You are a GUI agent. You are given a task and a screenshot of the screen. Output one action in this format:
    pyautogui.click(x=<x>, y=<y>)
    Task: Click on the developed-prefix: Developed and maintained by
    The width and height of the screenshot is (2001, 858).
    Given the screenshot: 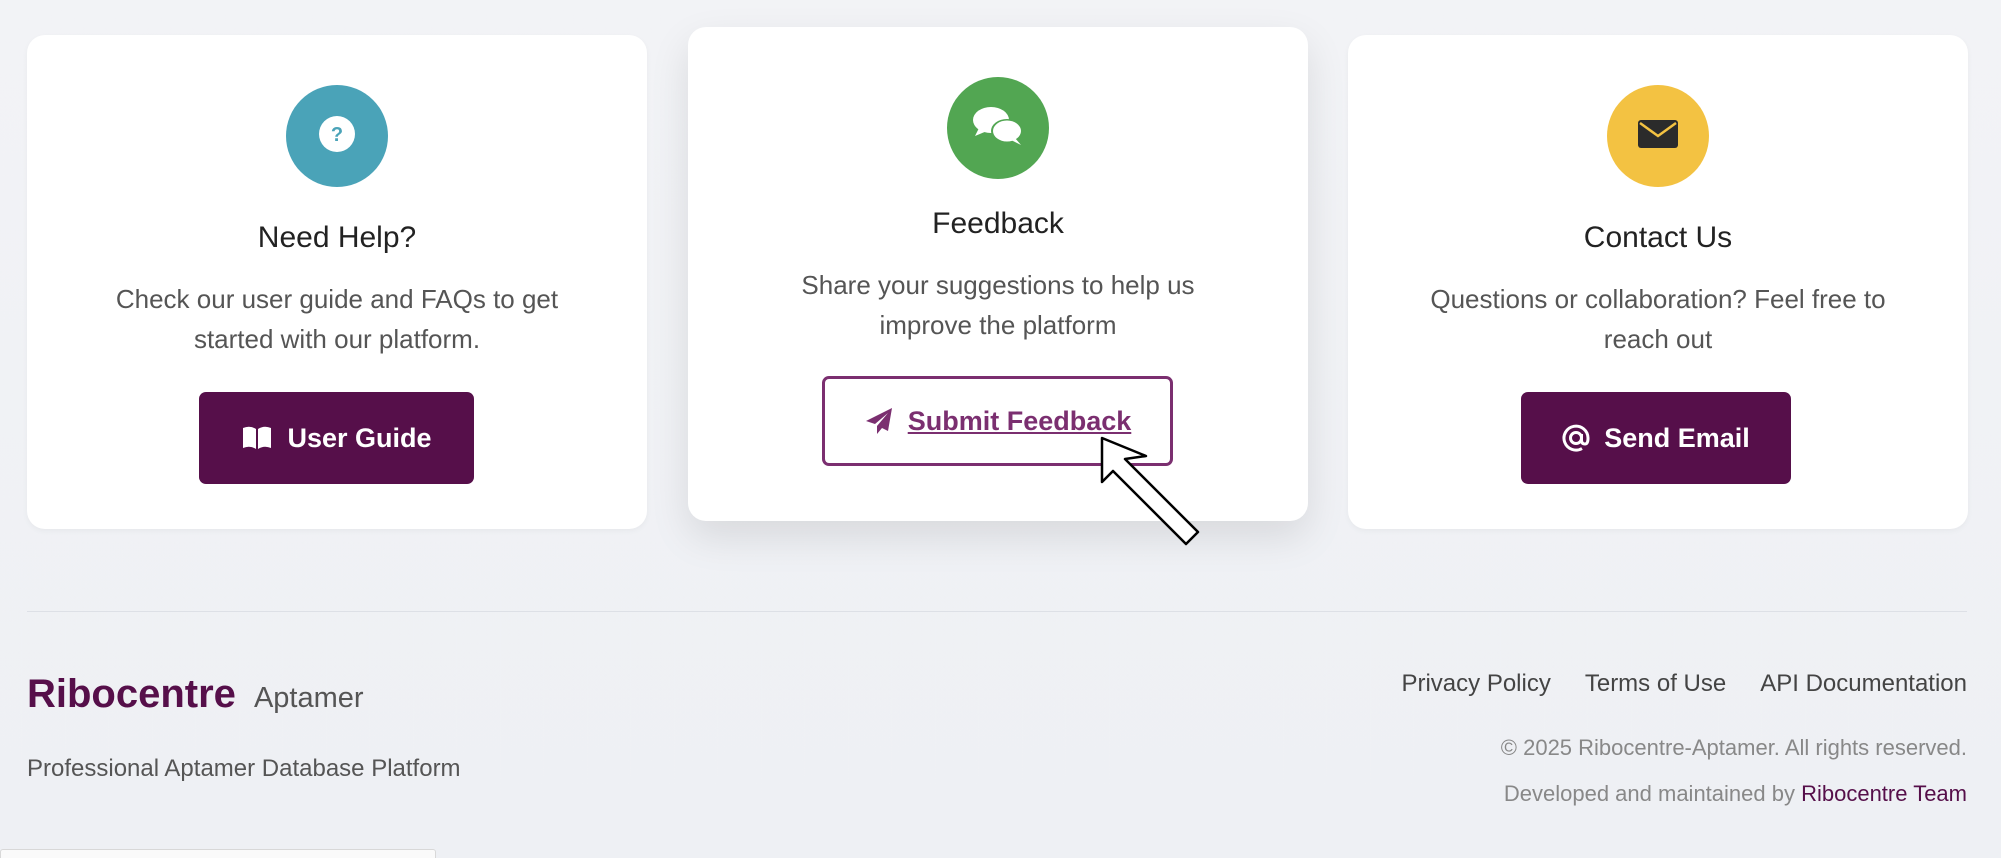 What is the action you would take?
    pyautogui.click(x=1649, y=793)
    